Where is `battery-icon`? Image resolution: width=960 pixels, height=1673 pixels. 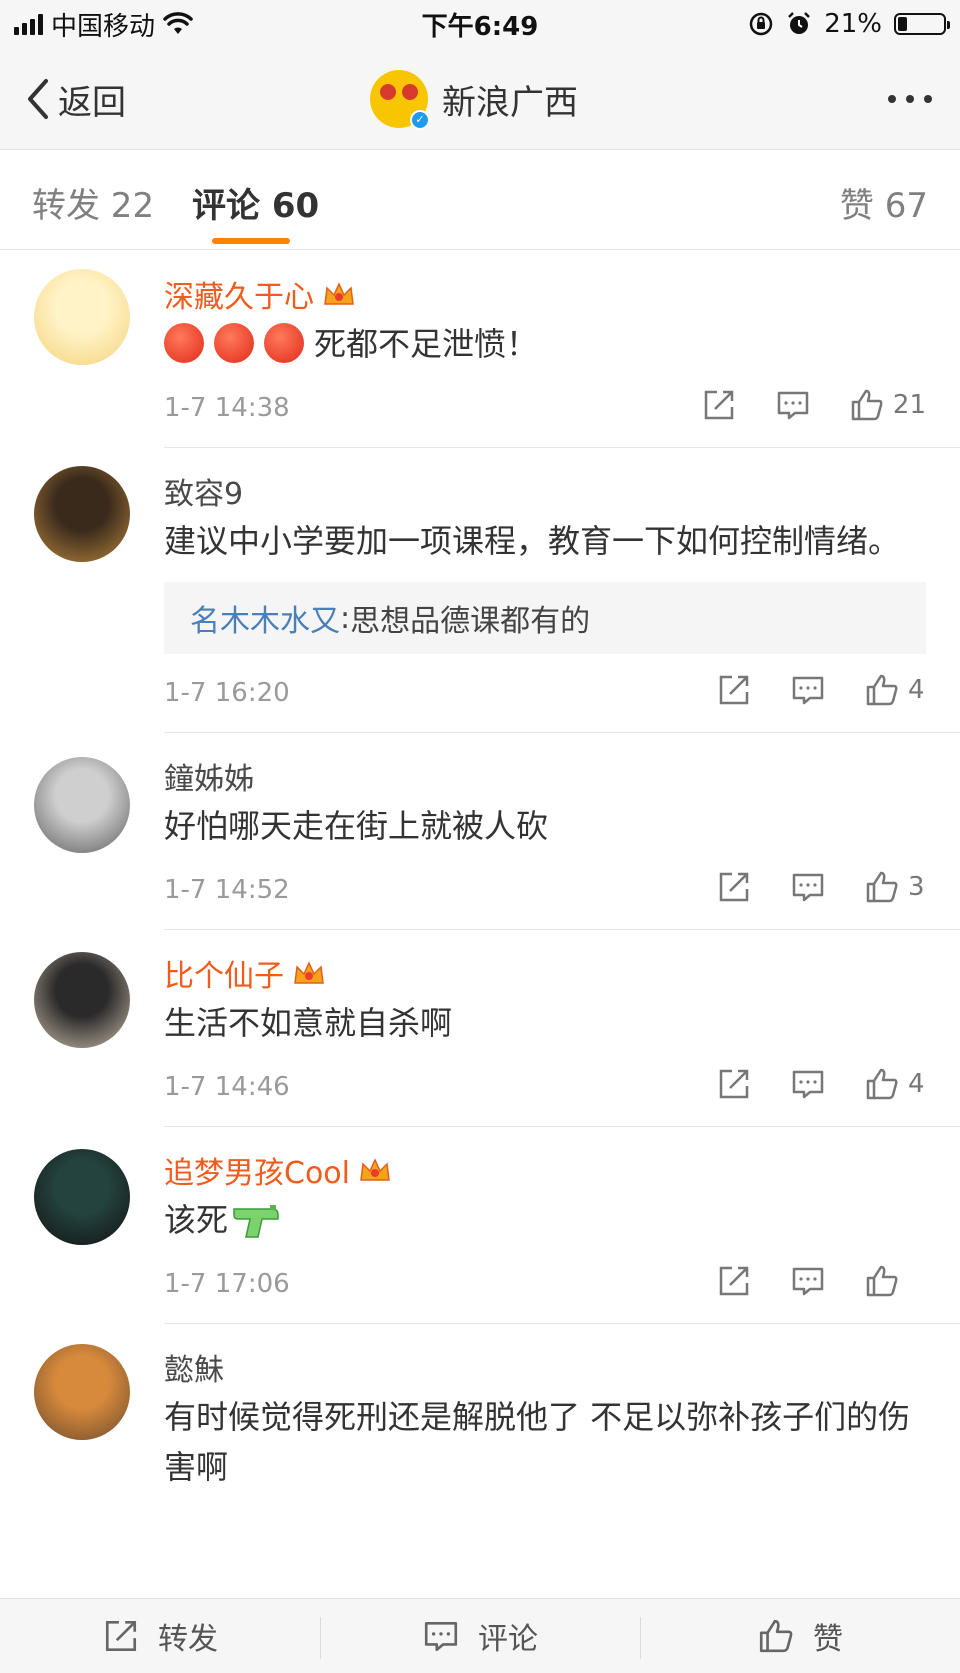
battery-icon is located at coordinates (922, 24).